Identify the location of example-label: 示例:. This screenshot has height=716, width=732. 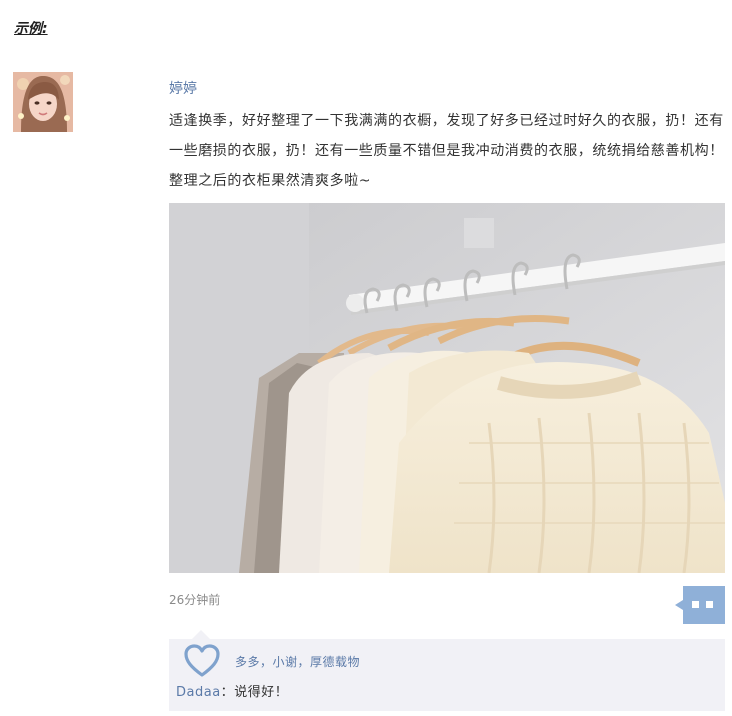
(31, 29).